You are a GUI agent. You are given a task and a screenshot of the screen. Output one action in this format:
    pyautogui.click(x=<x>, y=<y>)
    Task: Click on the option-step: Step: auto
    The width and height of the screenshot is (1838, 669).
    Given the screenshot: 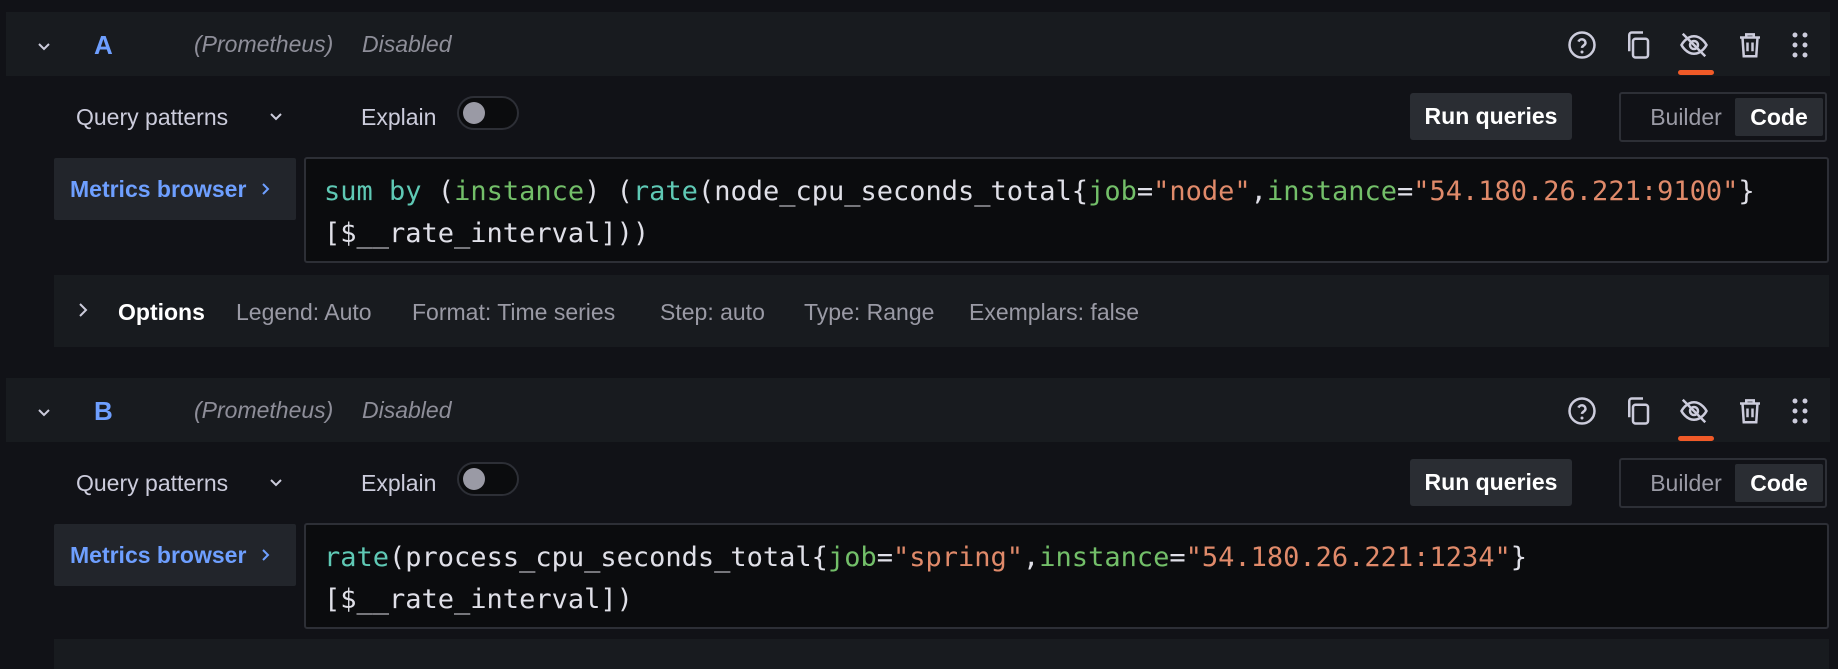 What is the action you would take?
    pyautogui.click(x=712, y=312)
    